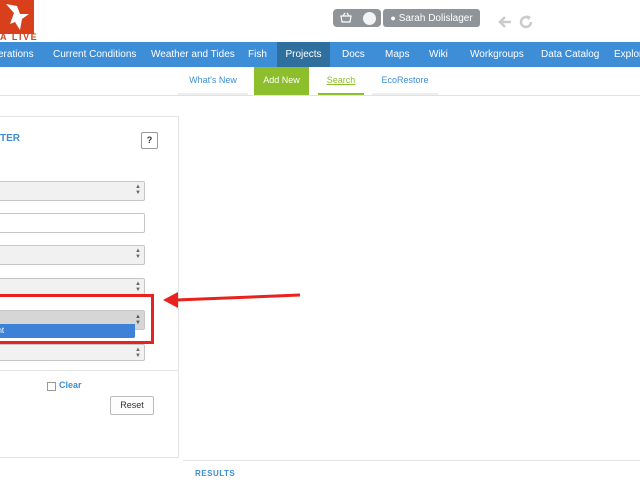 This screenshot has height=480, width=640. I want to click on user-menu-button: ● Sarah Dolislager, so click(431, 18).